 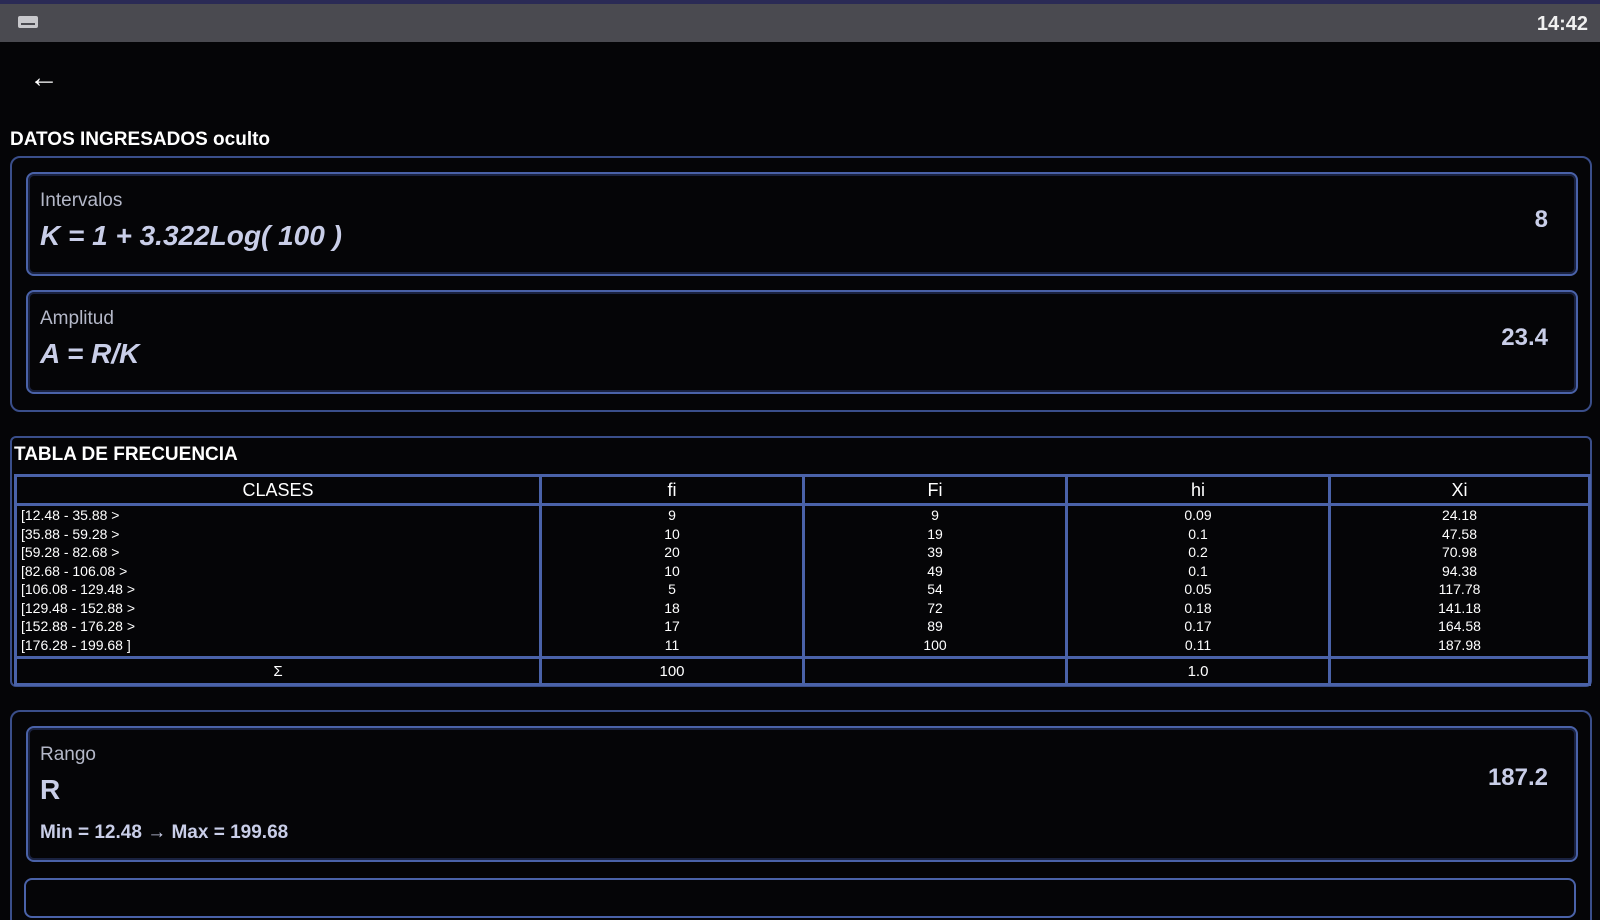 I want to click on cell-hi: 0.11, so click(x=1198, y=646).